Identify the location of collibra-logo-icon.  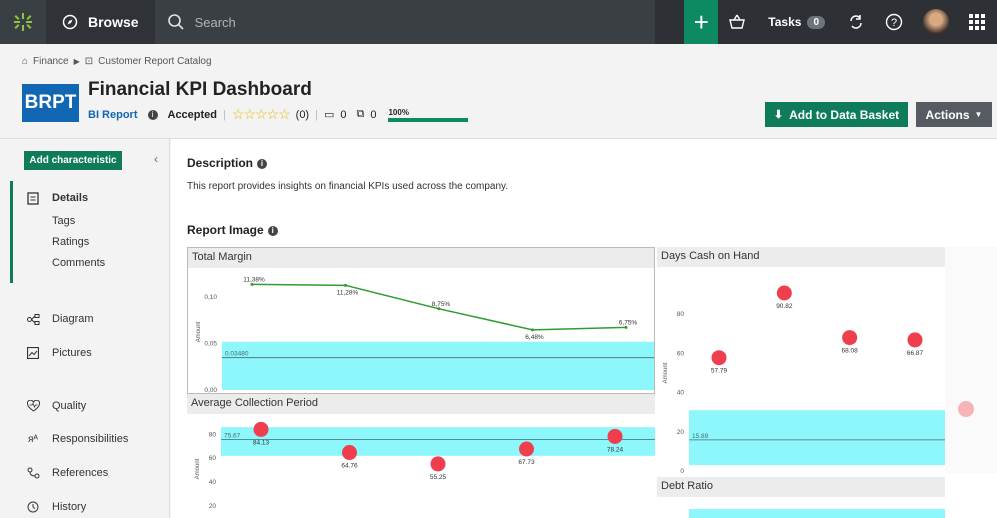
(23, 22).